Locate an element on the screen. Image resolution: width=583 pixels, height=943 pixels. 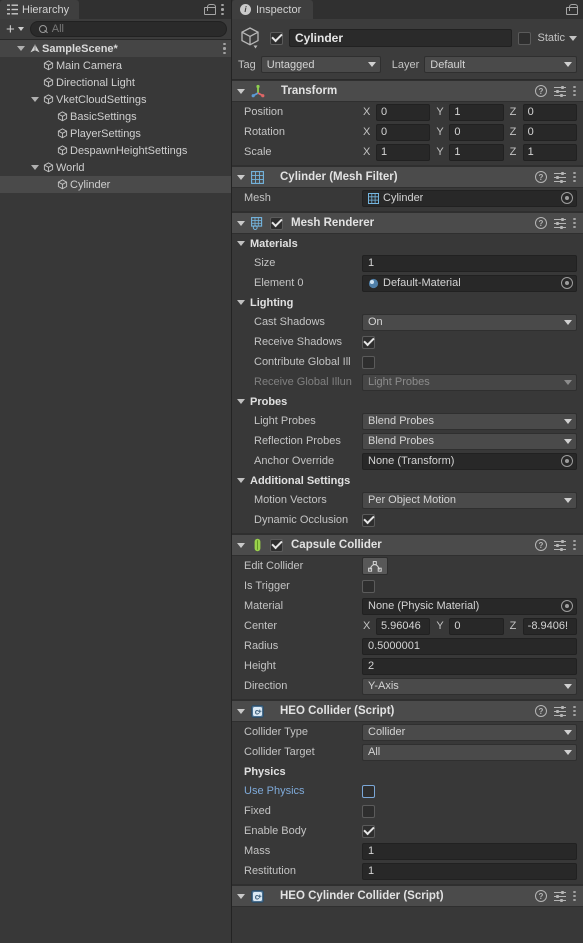
component-header-heo-cylinder-collider: c HEO Cylinder Collider (Script)? is located at coordinates (407, 896).